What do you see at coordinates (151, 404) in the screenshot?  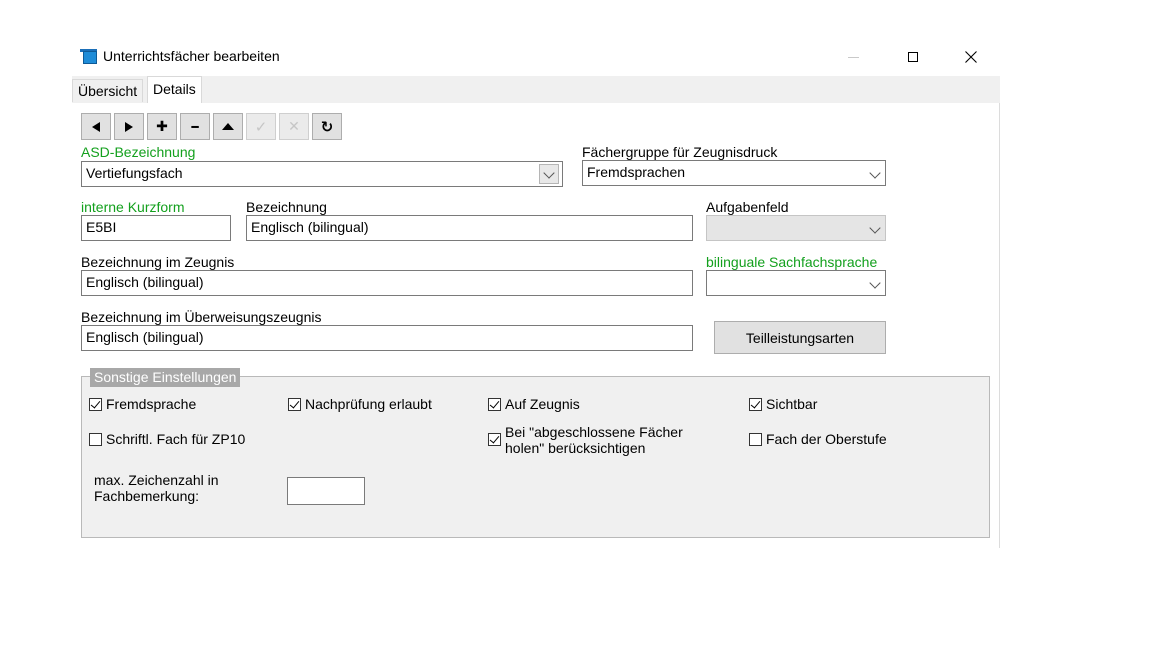 I see `fremdsprache-label: Fremdsprache` at bounding box center [151, 404].